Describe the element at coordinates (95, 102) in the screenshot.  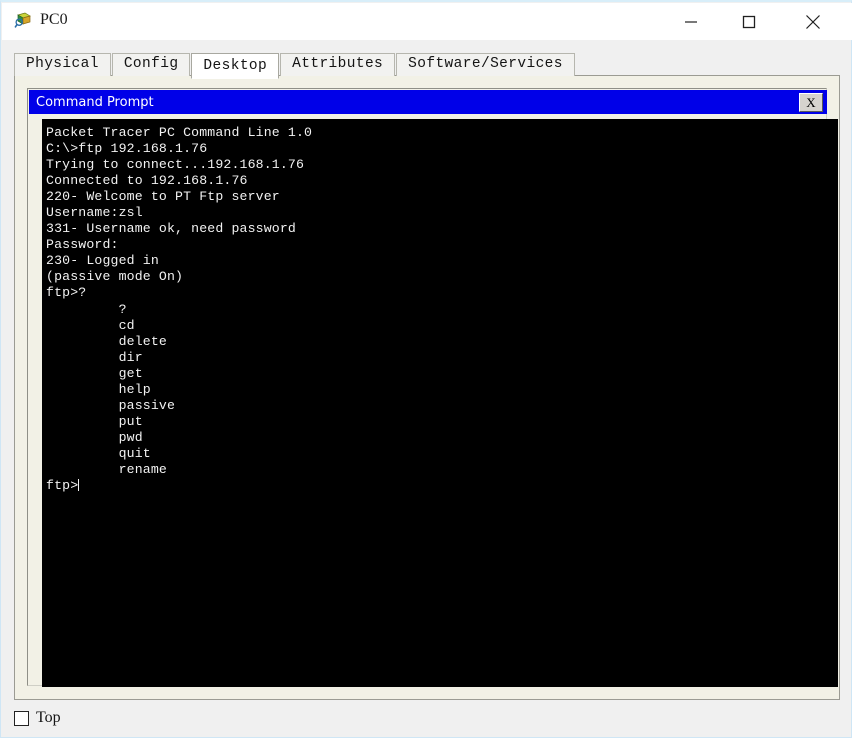
I see `command-prompt-title: Command Prompt` at that location.